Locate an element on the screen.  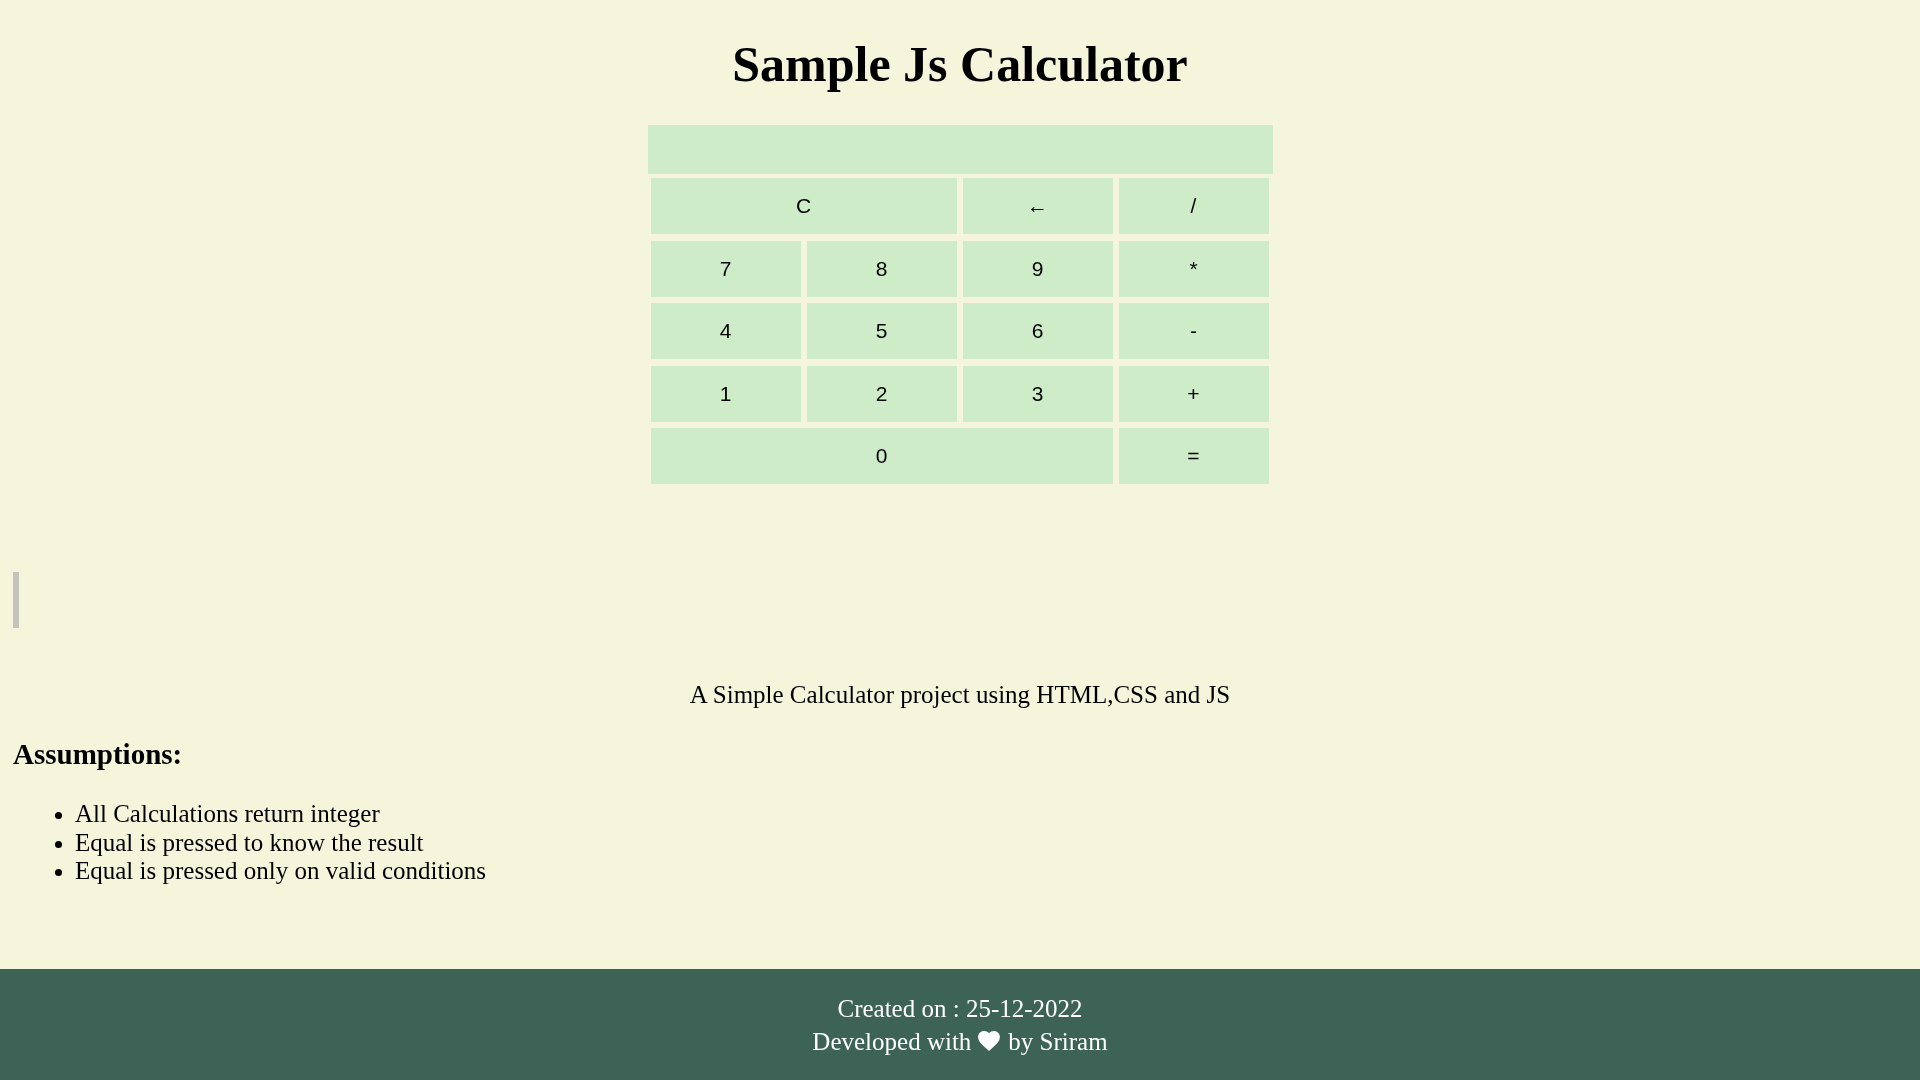
assumption-text: Equal is pressed to know the result is located at coordinates (249, 842).